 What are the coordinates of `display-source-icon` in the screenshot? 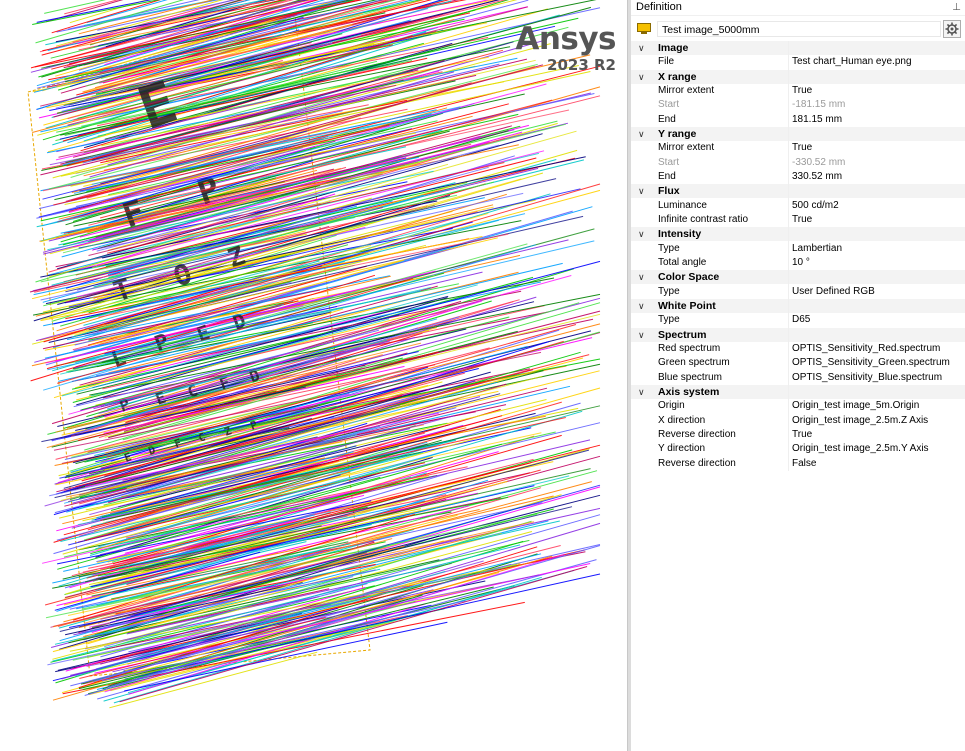 It's located at (644, 28).